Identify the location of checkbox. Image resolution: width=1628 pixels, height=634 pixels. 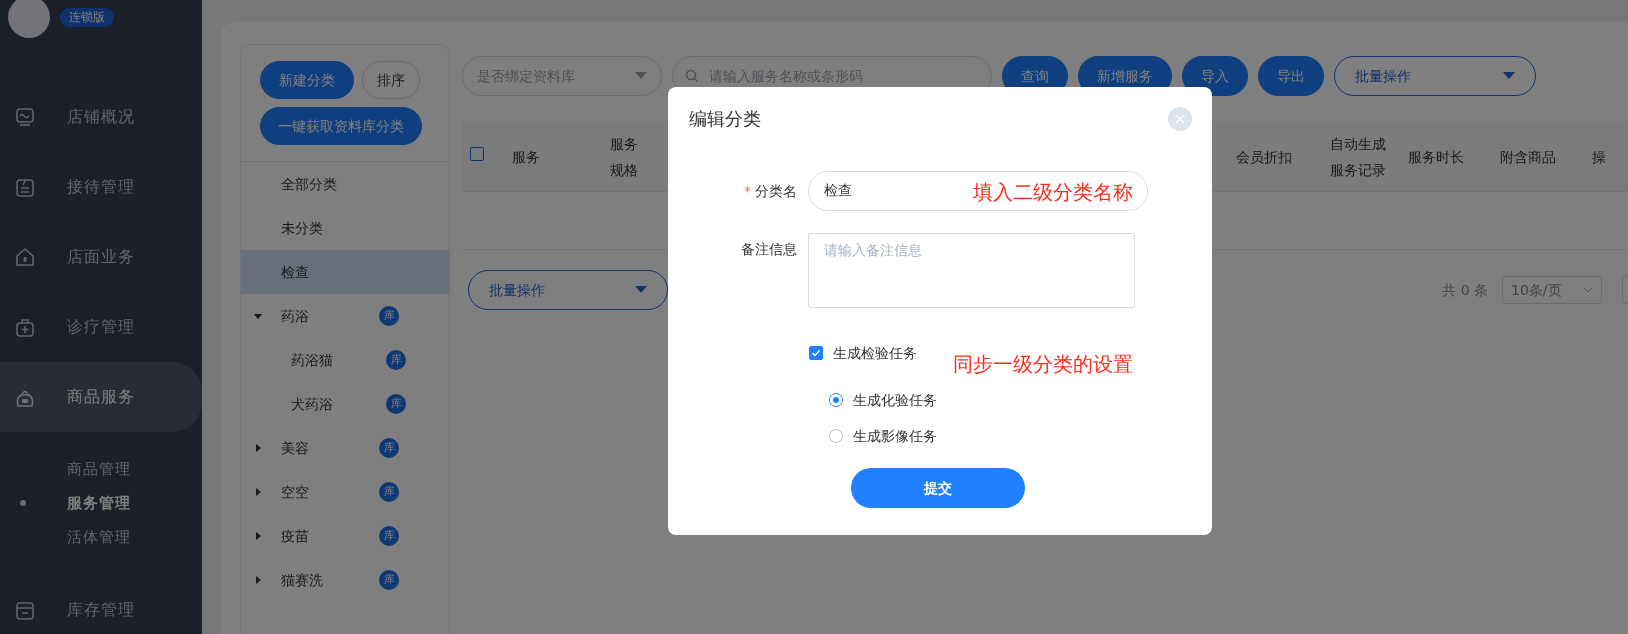
(816, 353).